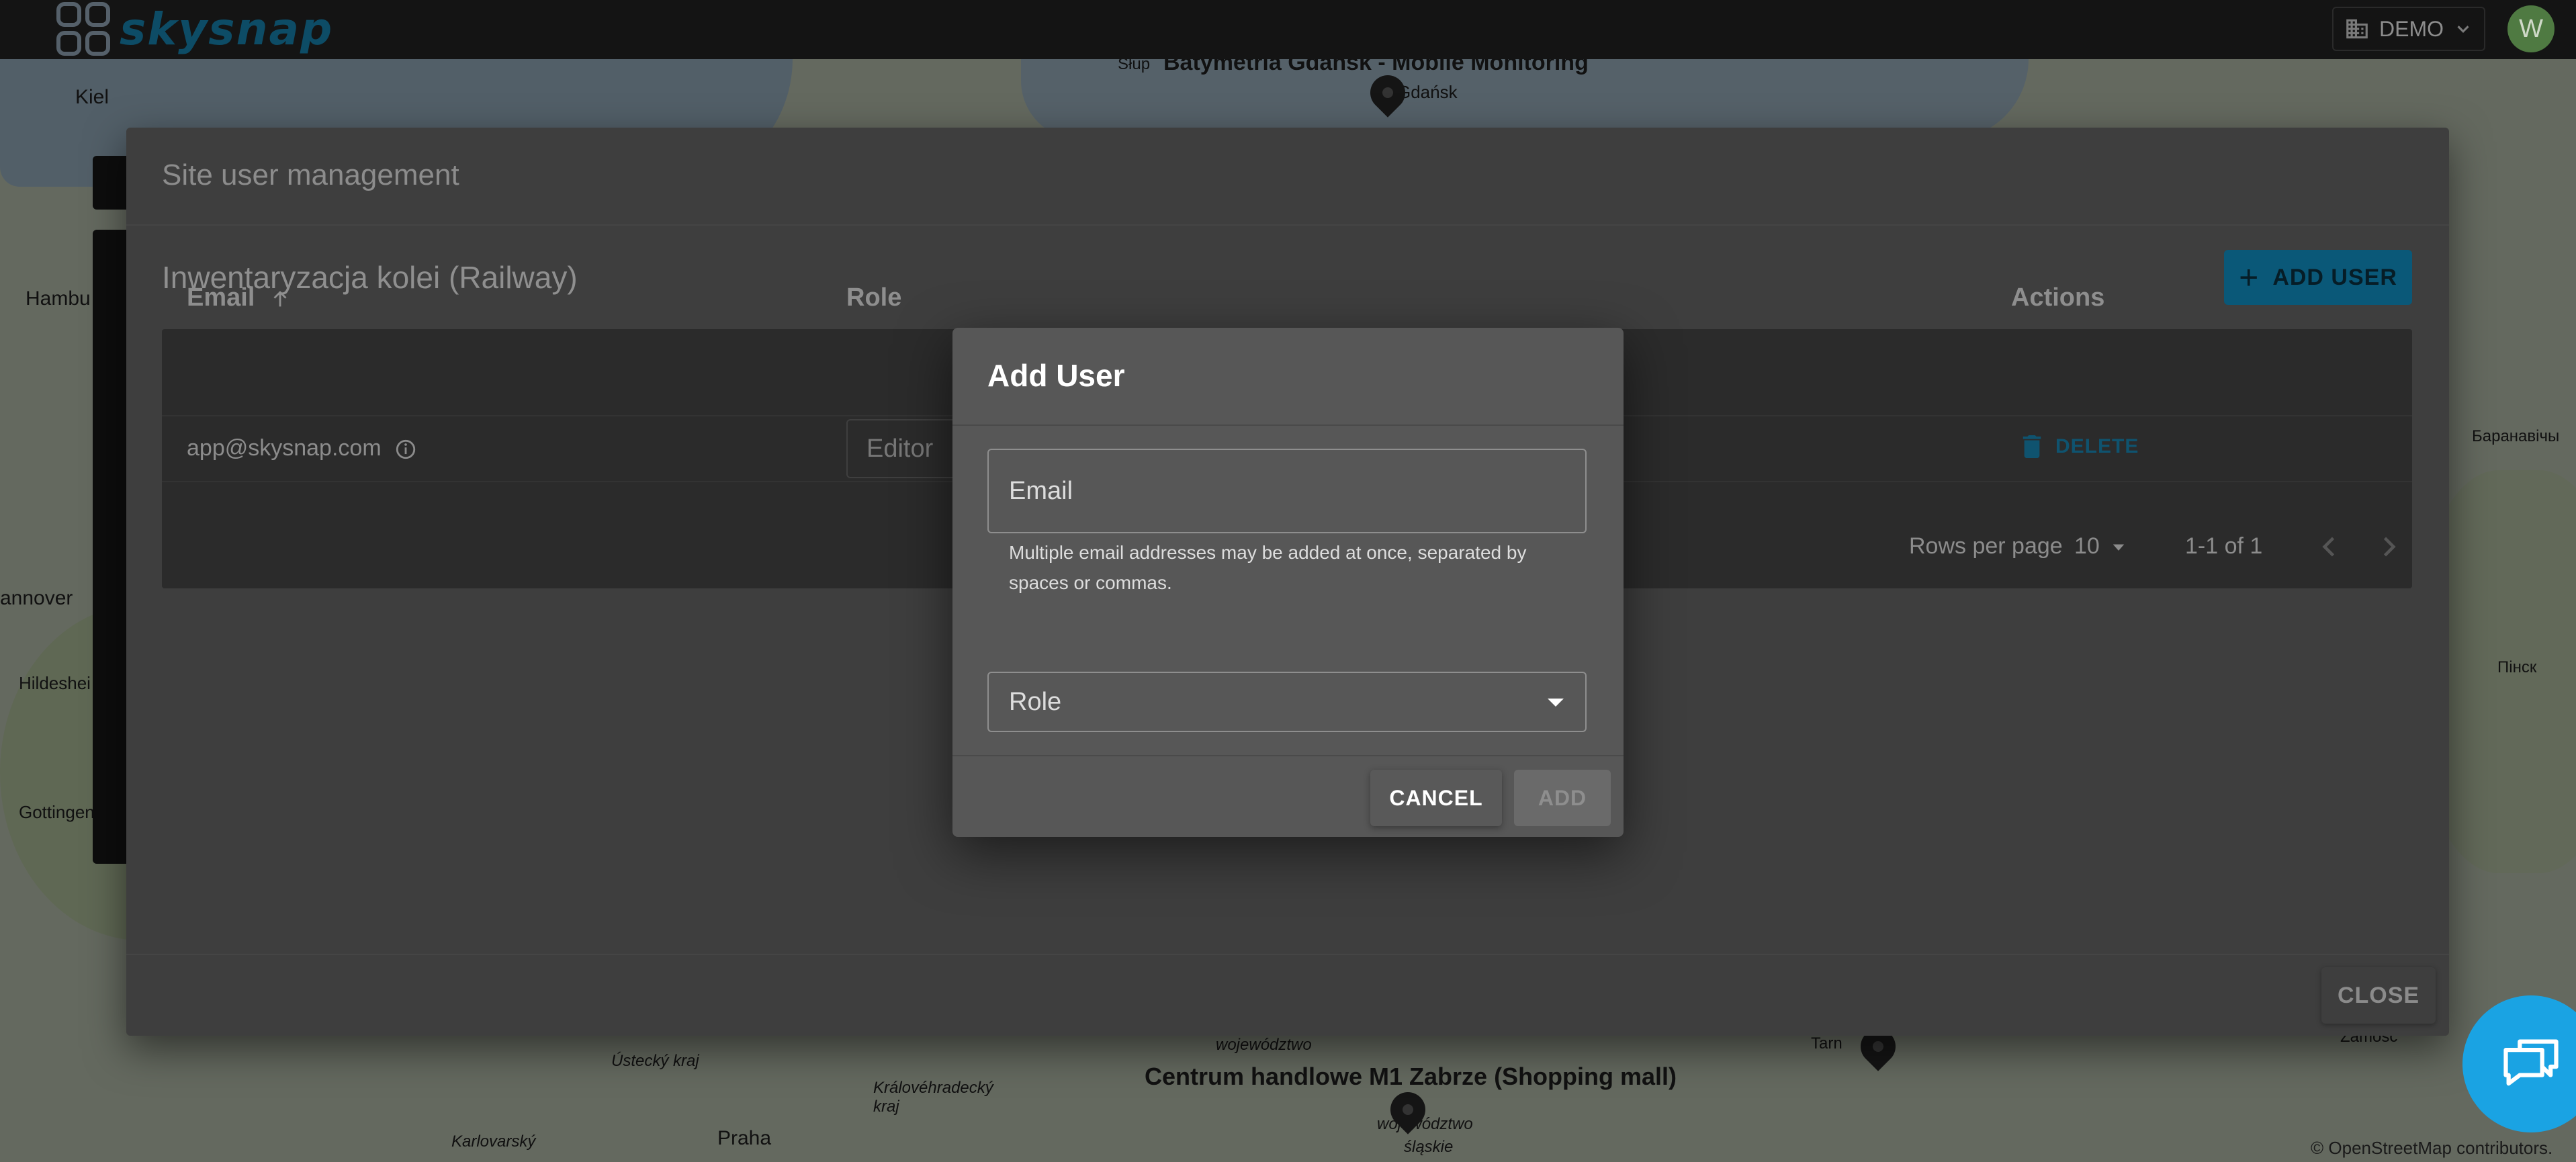  Describe the element at coordinates (2224, 546) in the screenshot. I see `pagination-range: 1-1 of 1` at that location.